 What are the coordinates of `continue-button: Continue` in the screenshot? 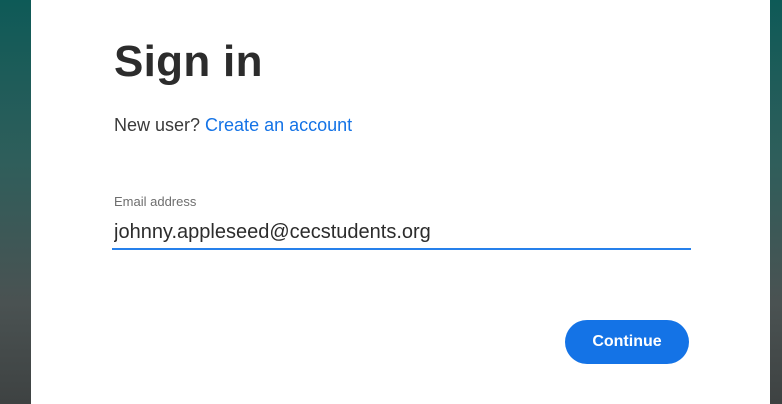 It's located at (627, 342).